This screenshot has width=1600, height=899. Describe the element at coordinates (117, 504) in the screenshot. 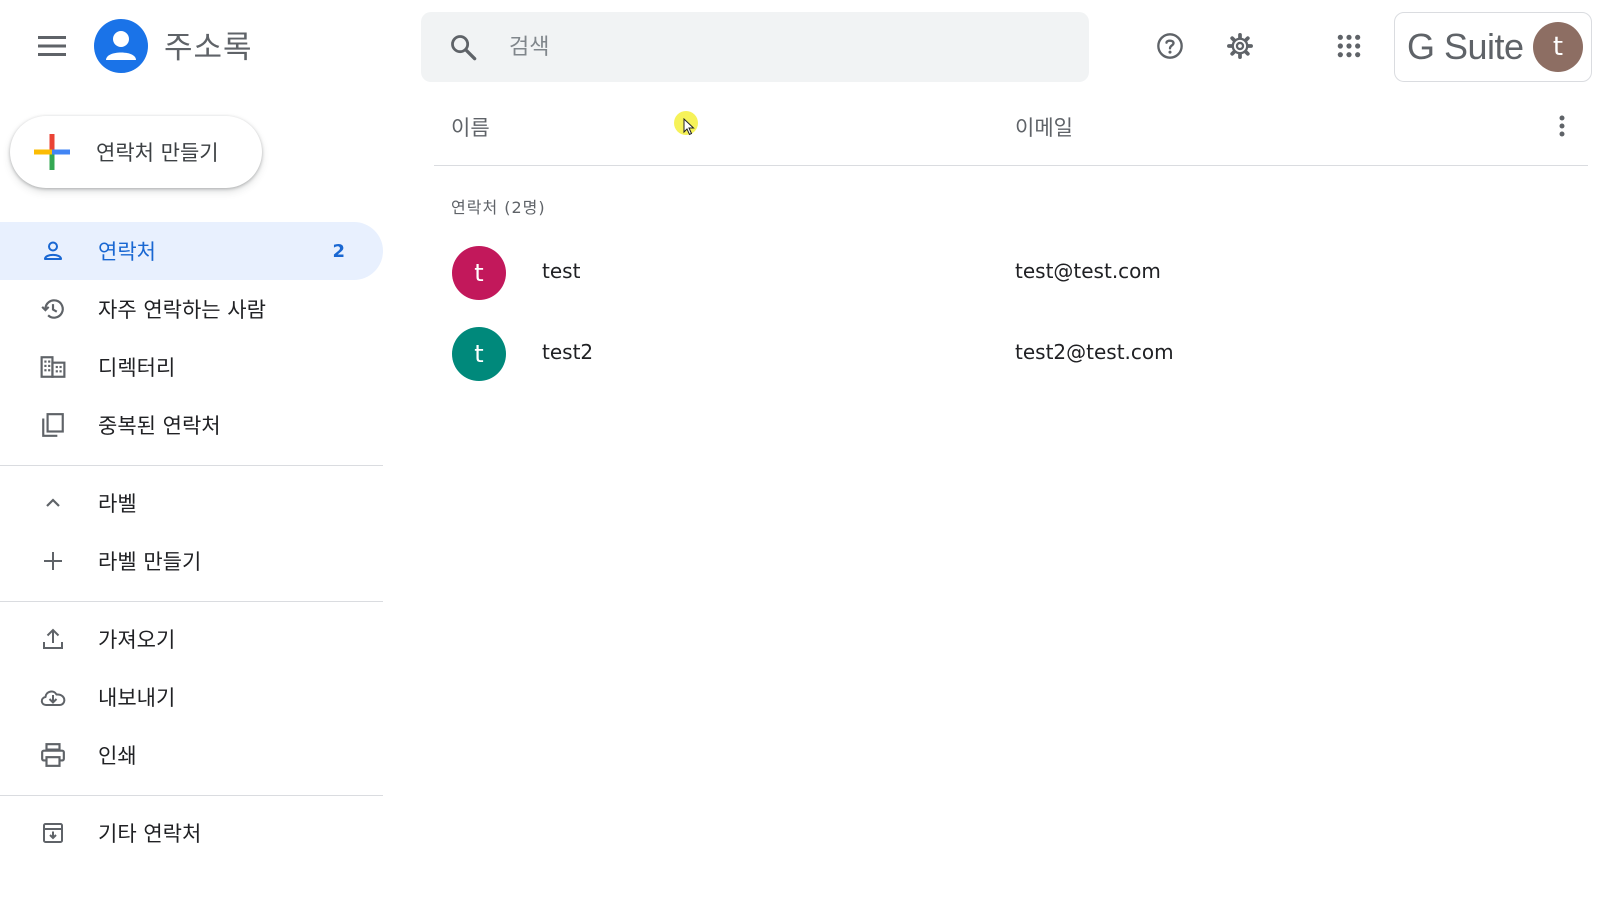

I see `labels-heading: 라벨` at that location.